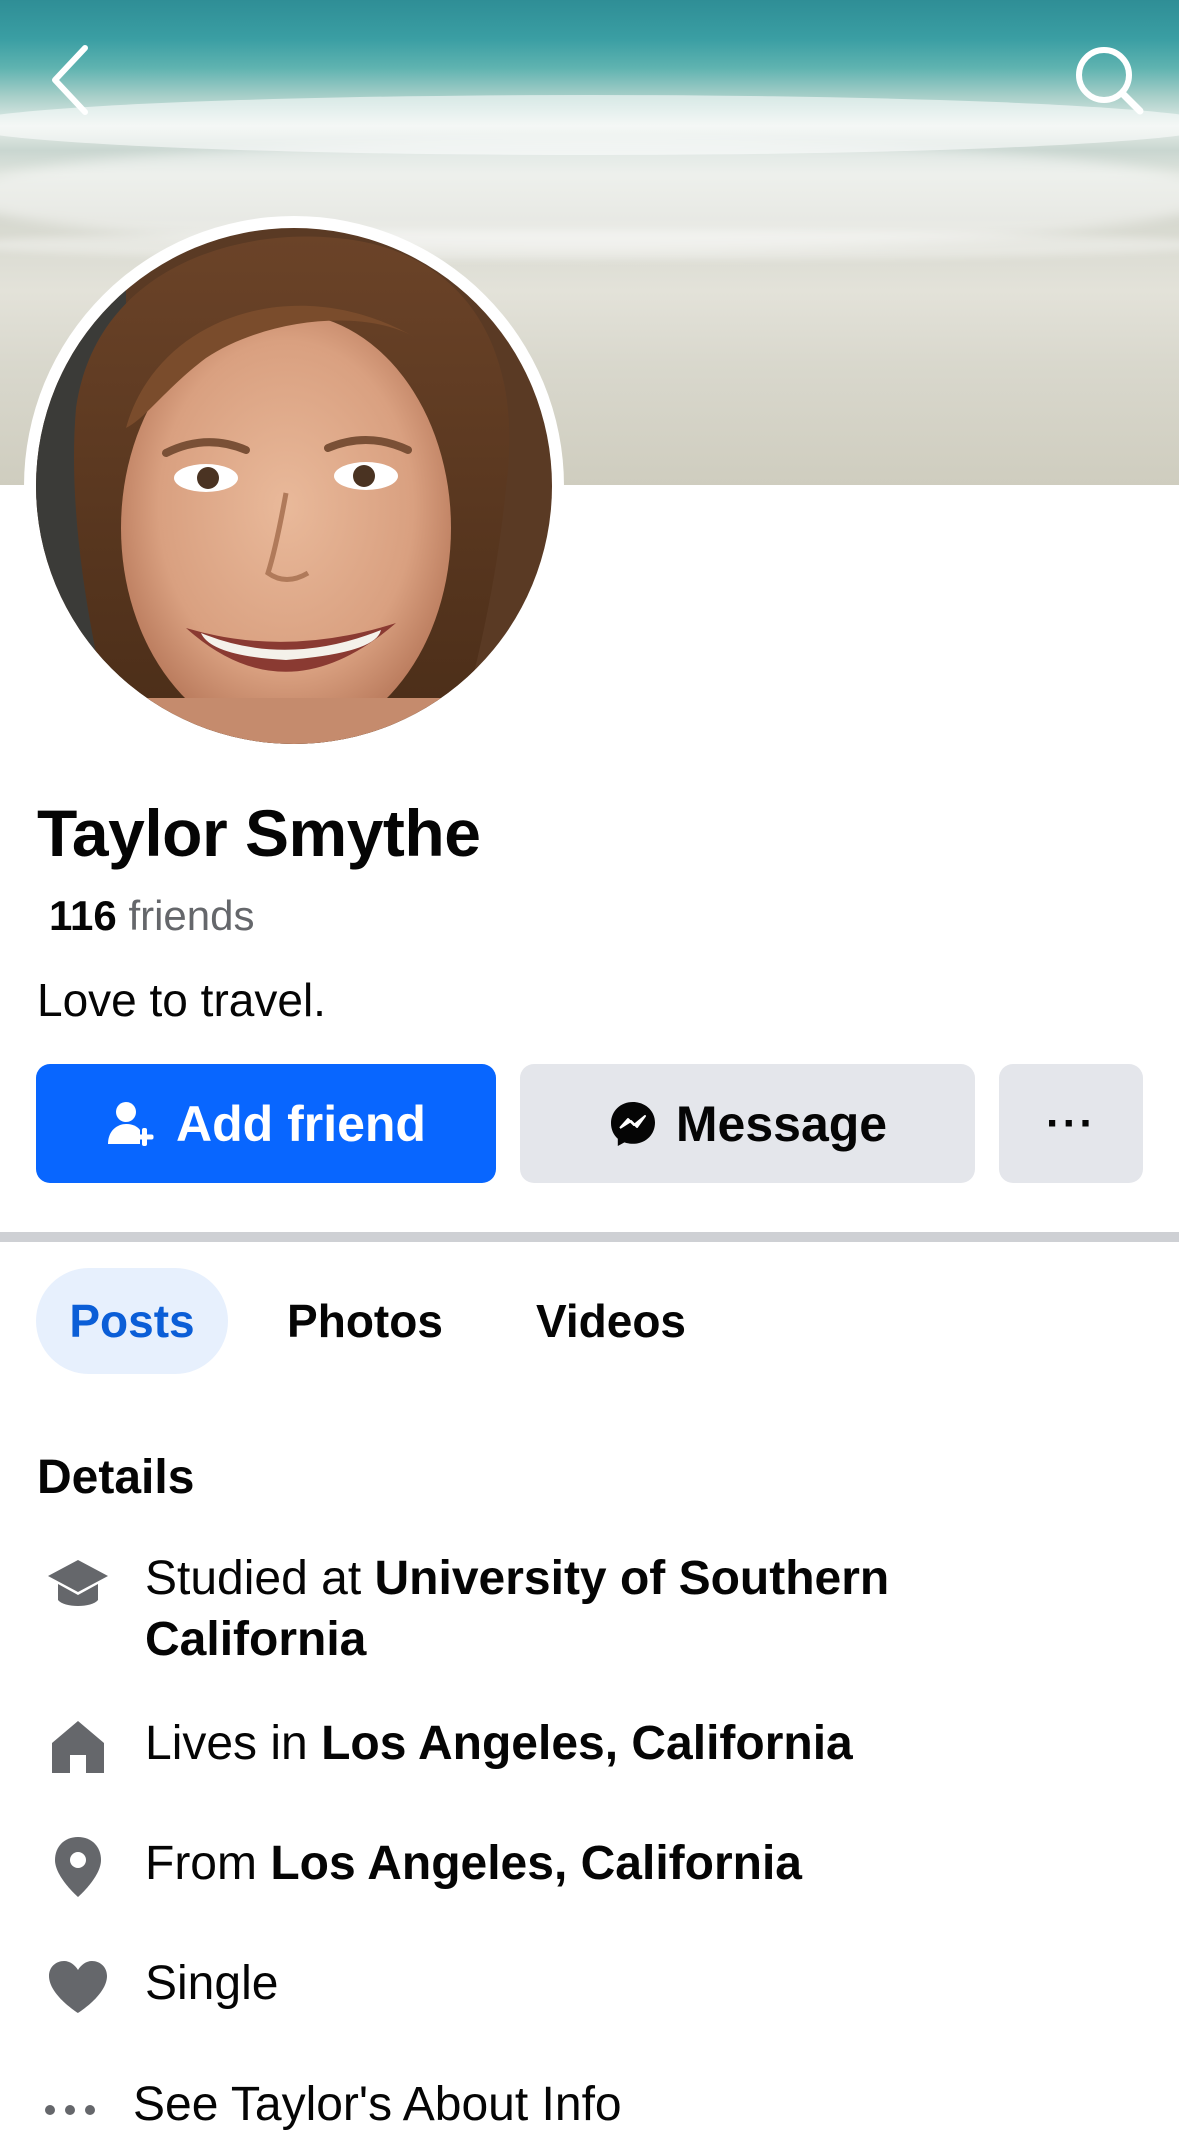  Describe the element at coordinates (78, 1867) in the screenshot. I see `location-pin-icon` at that location.